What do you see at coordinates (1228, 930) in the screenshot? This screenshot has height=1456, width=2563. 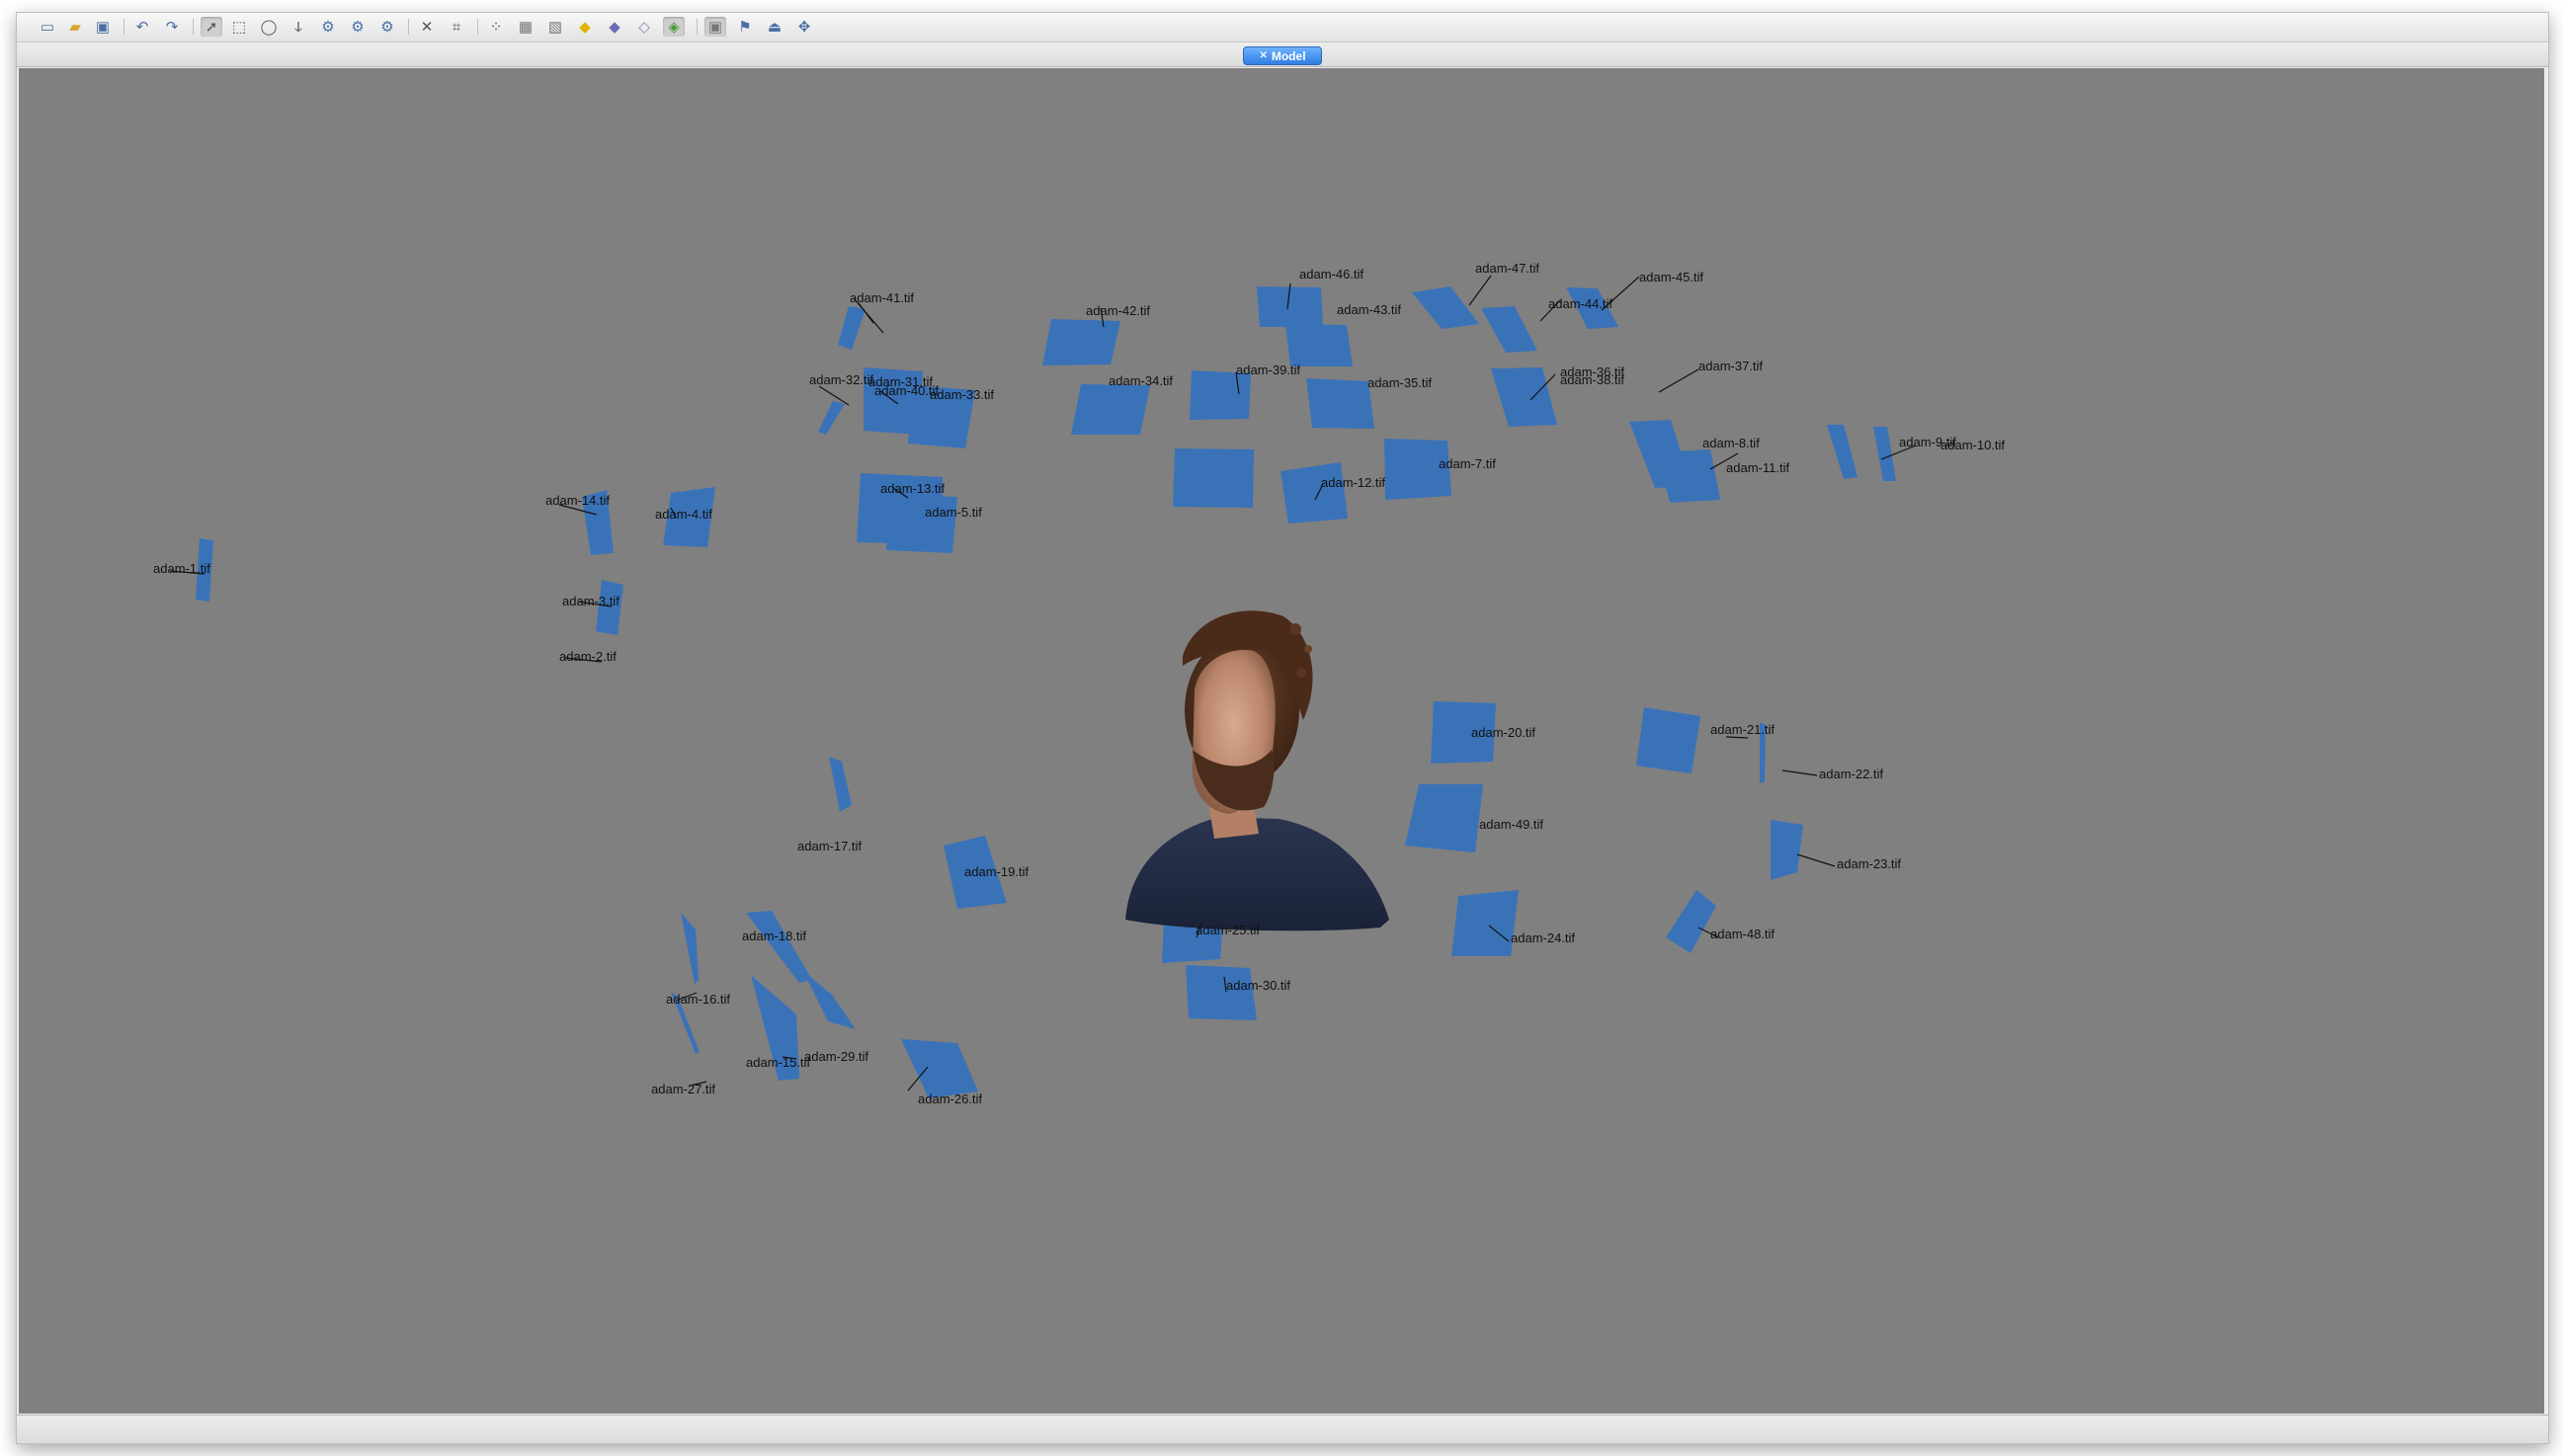 I see `camera-label: adam-25.tif` at bounding box center [1228, 930].